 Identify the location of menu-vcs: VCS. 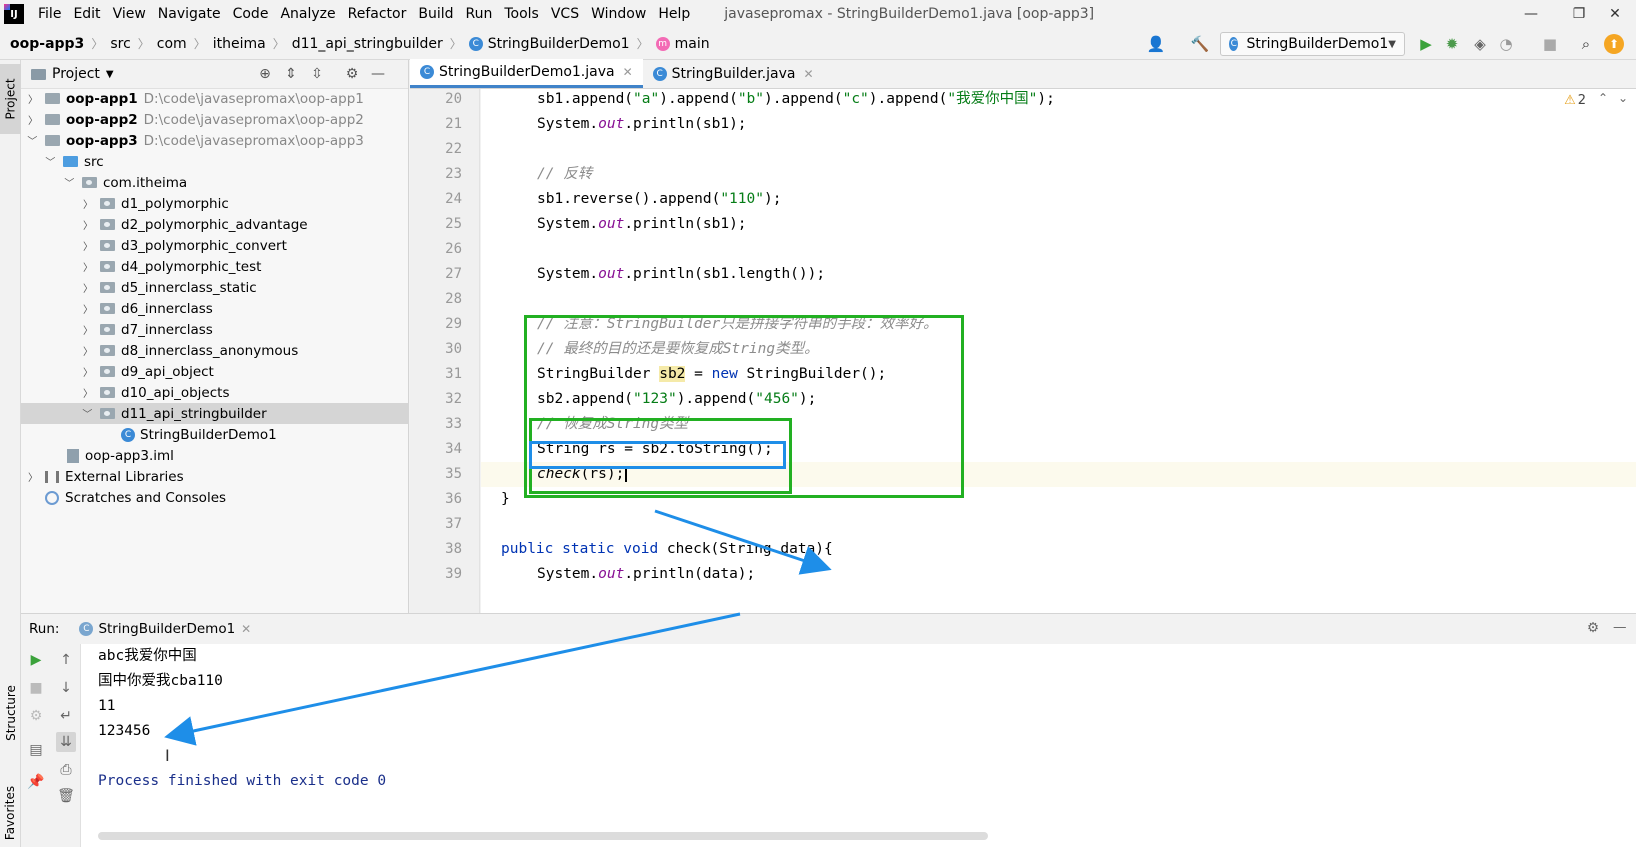
(565, 14).